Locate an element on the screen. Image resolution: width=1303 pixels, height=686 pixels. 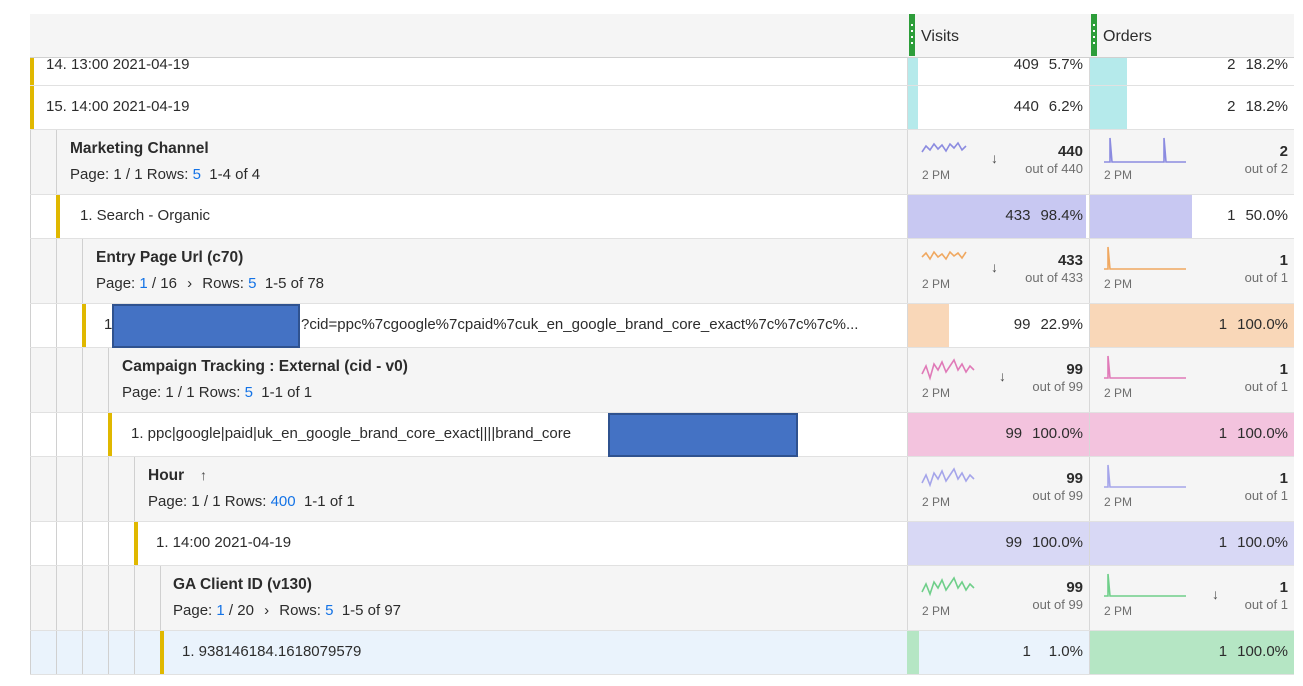
breakdown-title: Entry Page Url (c70) is located at coordinates (170, 257).